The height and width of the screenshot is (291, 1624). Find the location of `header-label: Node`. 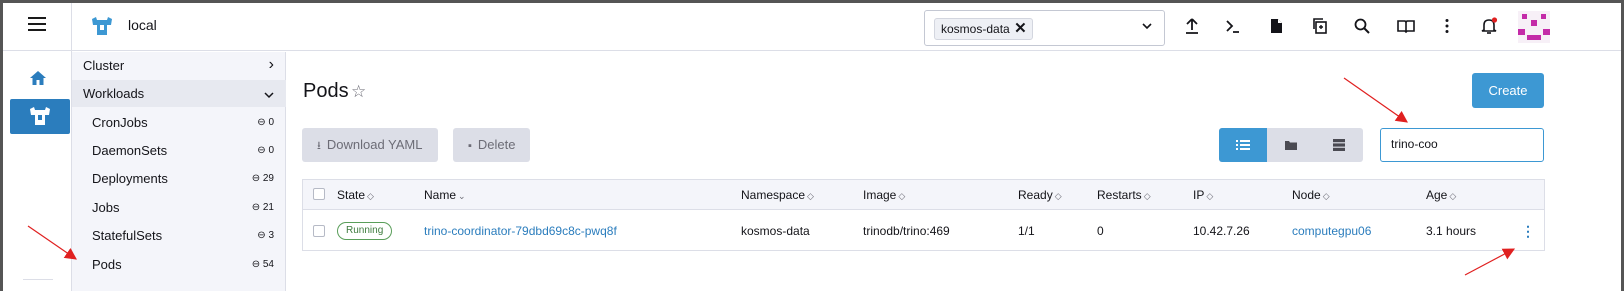

header-label: Node is located at coordinates (1306, 195).